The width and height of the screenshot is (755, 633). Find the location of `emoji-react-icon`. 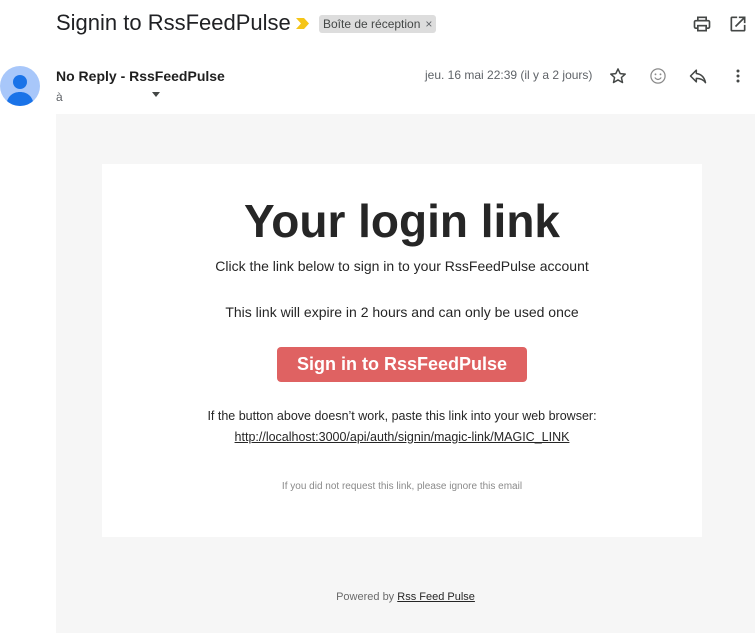

emoji-react-icon is located at coordinates (658, 76).